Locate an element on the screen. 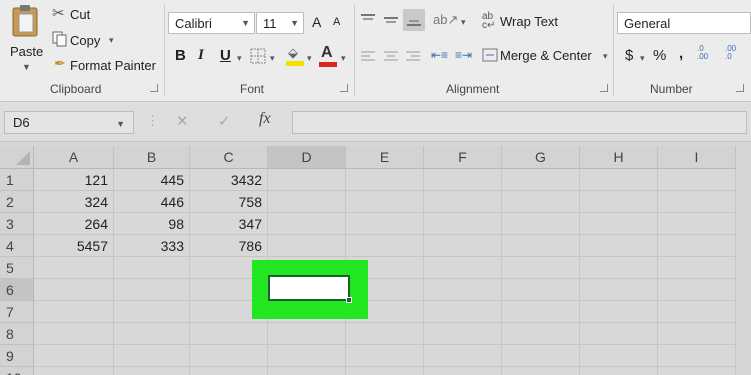 The image size is (751, 375). fill-color-dropdown-caret: ▾ is located at coordinates (309, 58).